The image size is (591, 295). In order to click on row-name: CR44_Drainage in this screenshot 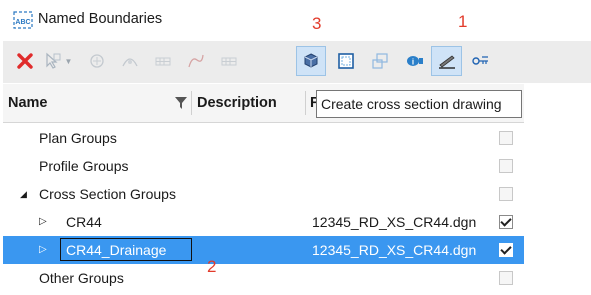, I will do `click(116, 250)`.